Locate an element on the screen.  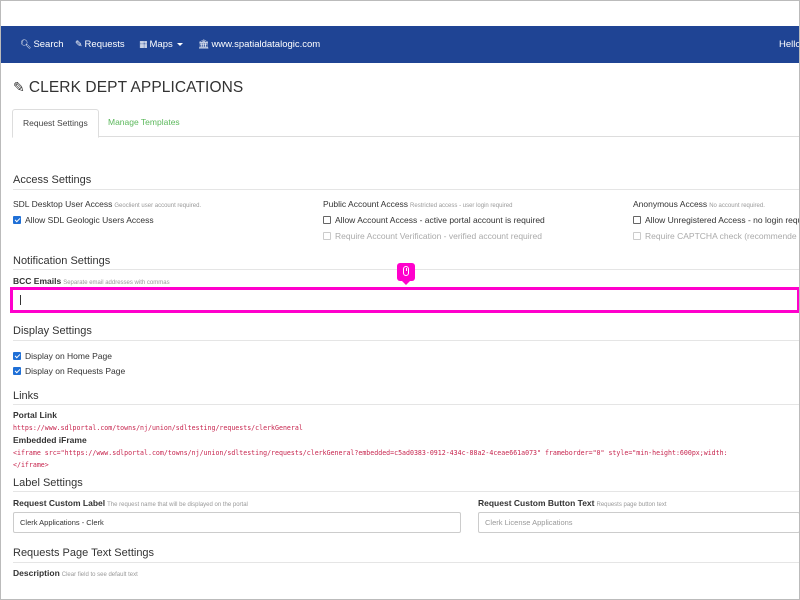
requests-page-text-heading: Requests Page Text Settings is located at coordinates (84, 553).